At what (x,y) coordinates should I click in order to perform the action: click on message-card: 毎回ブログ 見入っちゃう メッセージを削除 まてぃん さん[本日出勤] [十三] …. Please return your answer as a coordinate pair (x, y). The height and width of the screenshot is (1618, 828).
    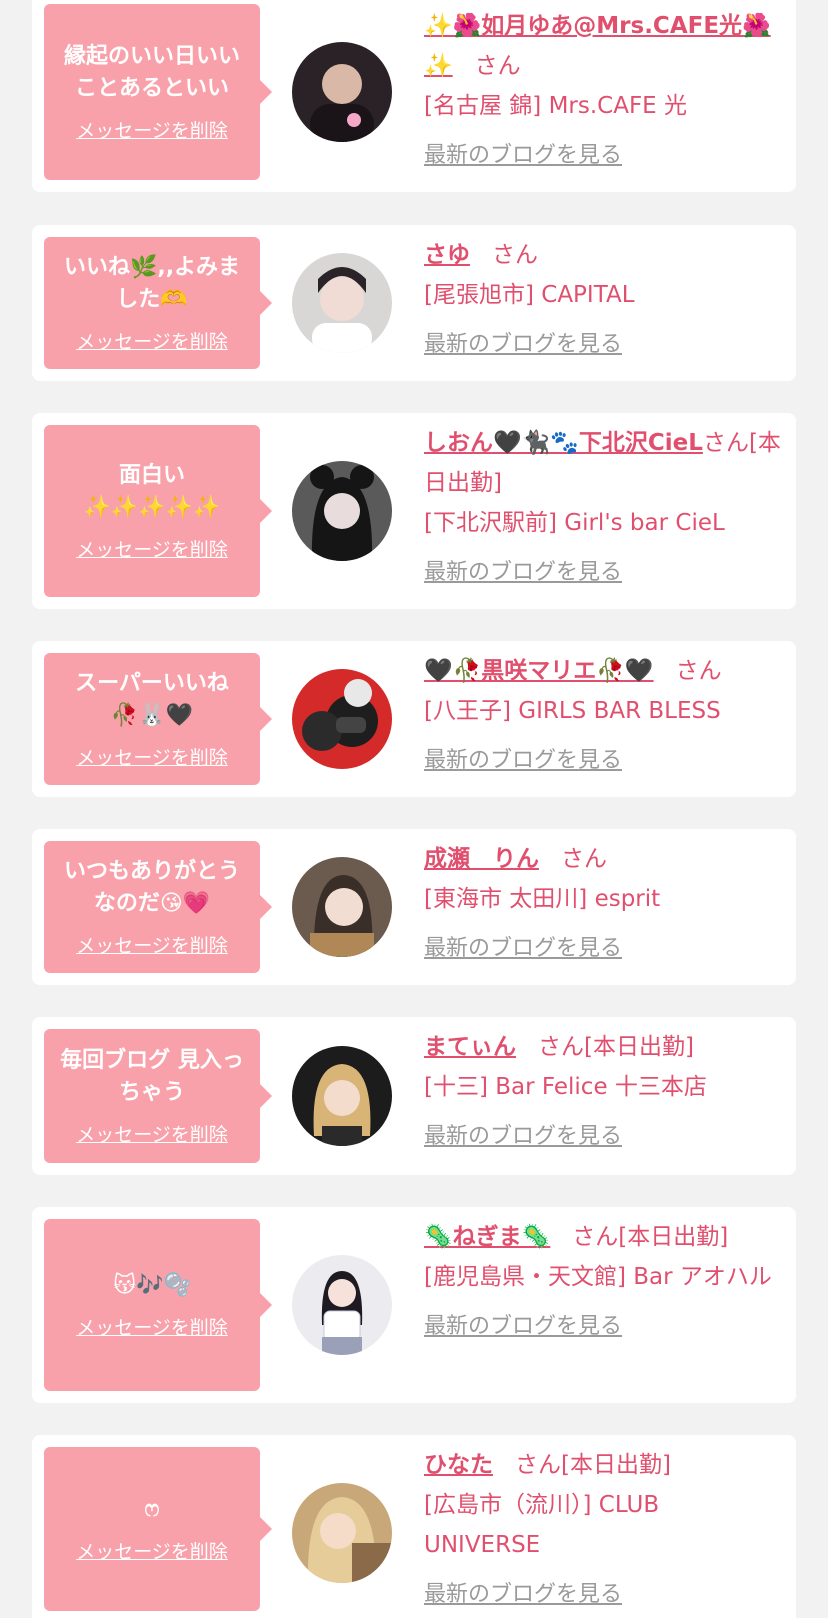
    Looking at the image, I should click on (414, 1096).